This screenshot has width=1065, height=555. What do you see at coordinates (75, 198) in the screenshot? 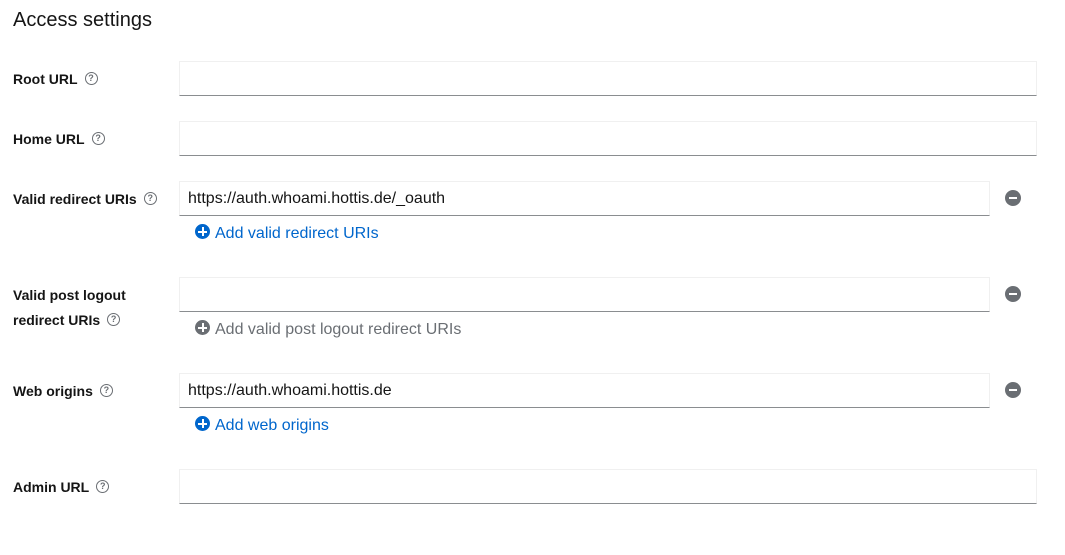
I see `redirect-uris-label-text: Valid redirect URIs` at bounding box center [75, 198].